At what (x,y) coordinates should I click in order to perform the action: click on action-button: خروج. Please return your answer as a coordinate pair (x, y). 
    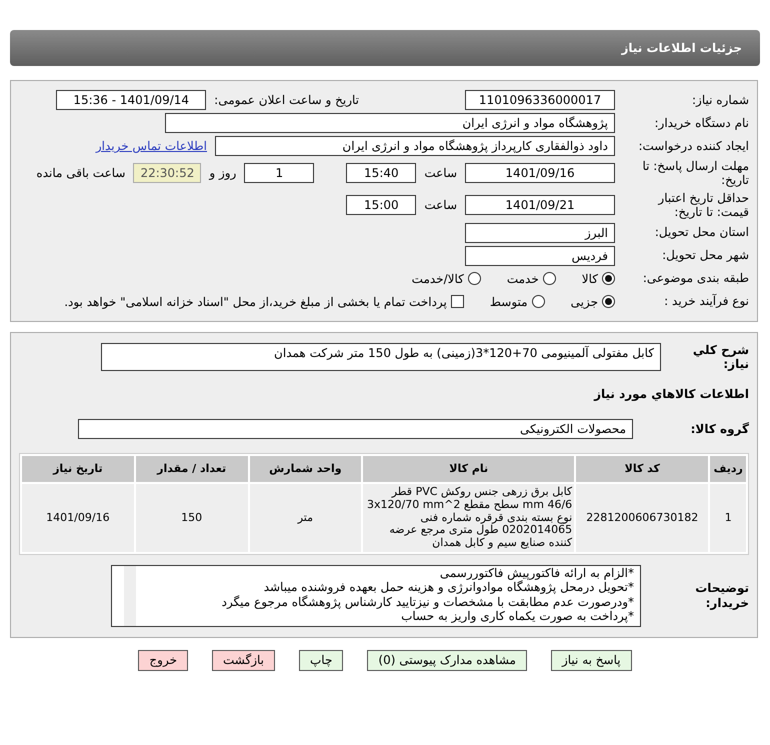
    Looking at the image, I should click on (163, 660).